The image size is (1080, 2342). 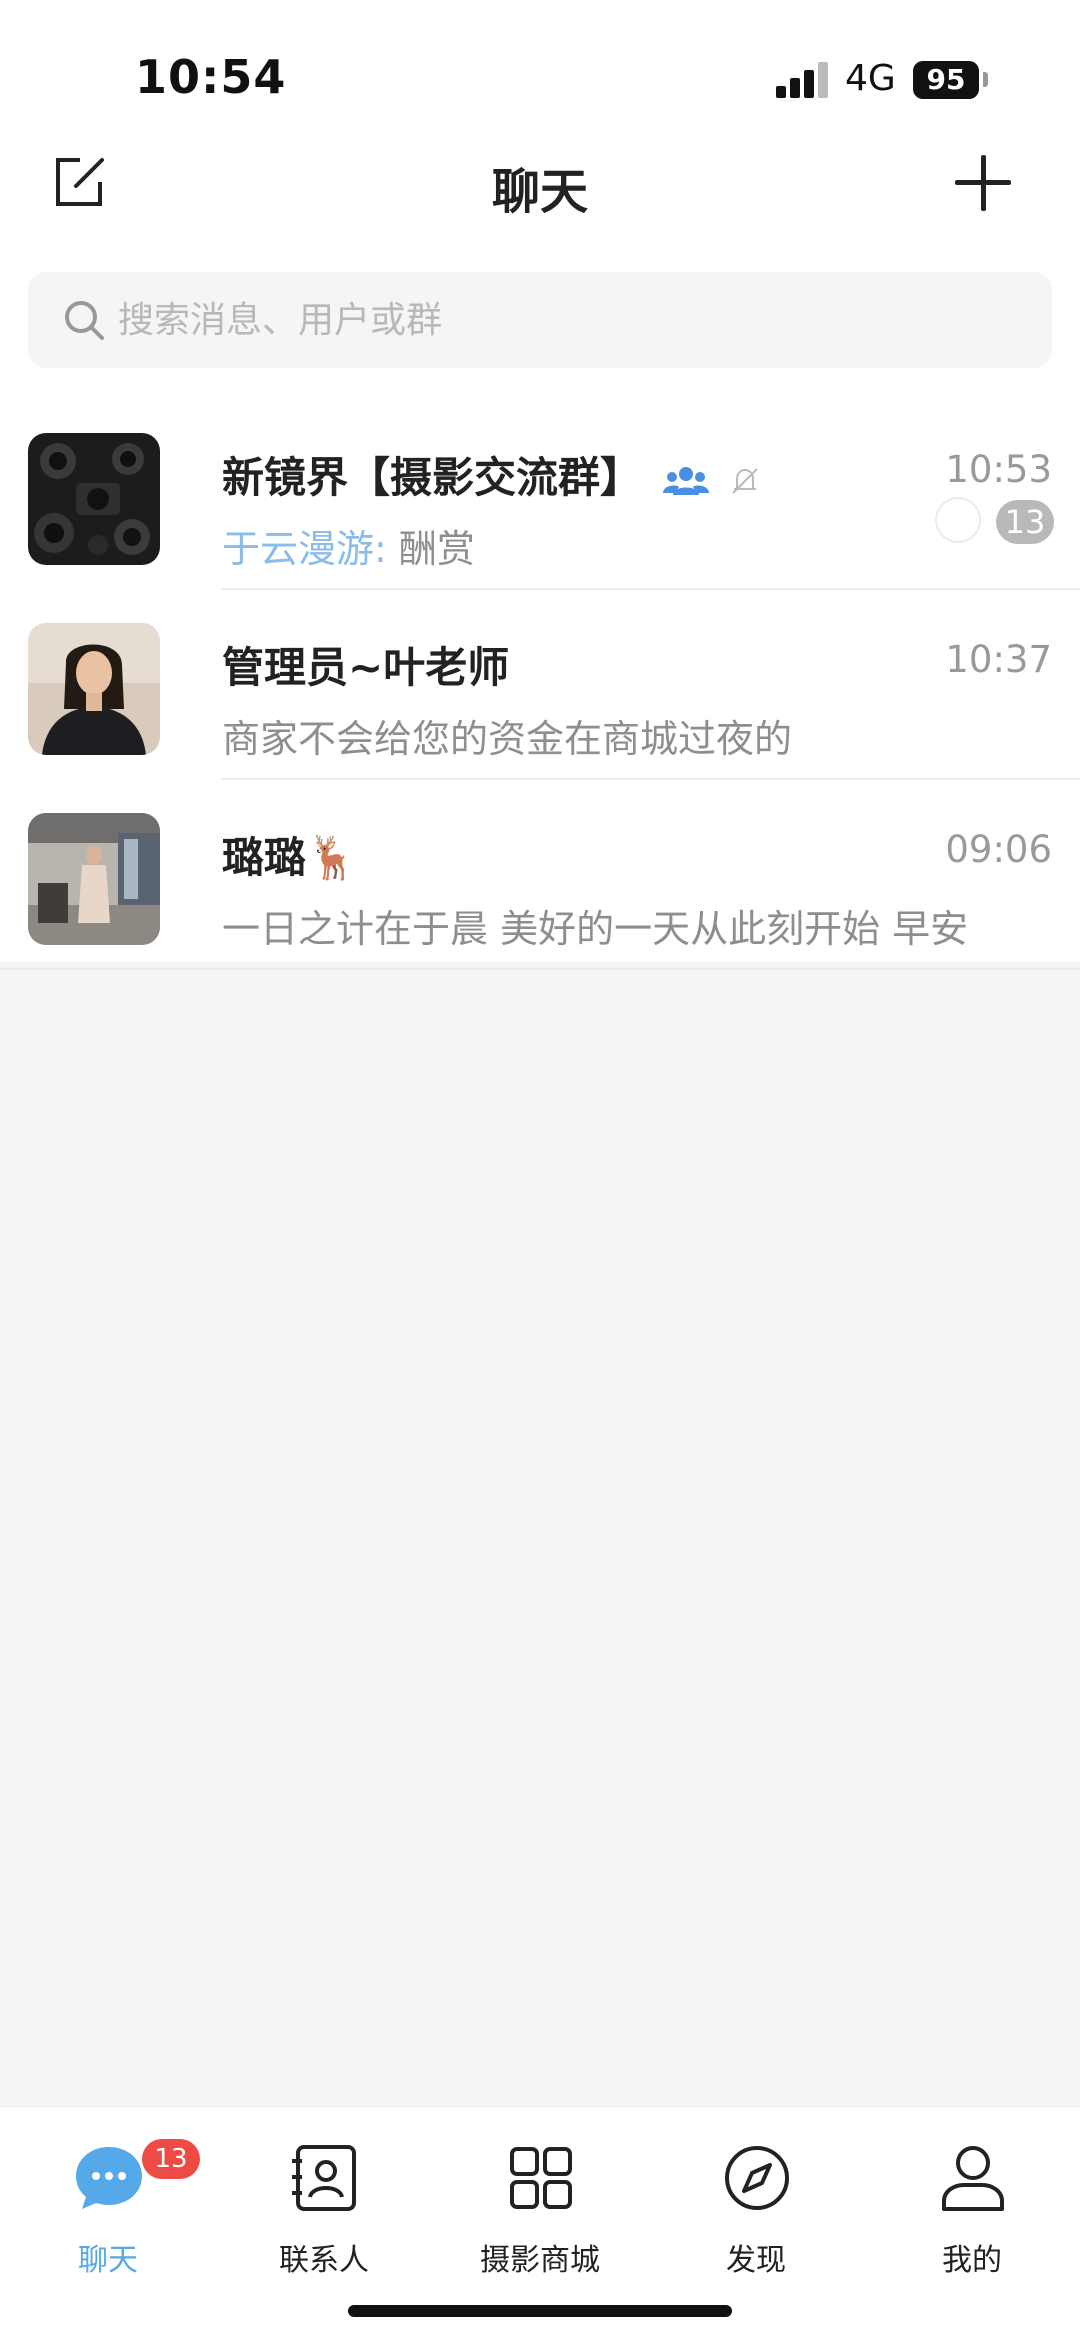 I want to click on grid-icon, so click(x=541, y=2178).